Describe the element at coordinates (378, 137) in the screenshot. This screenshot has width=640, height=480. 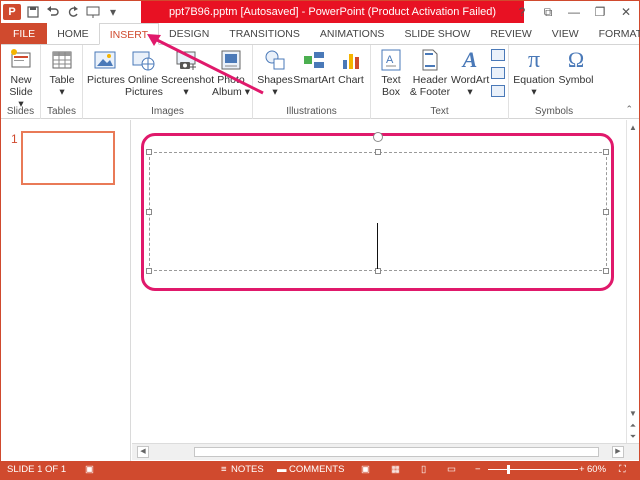
I see `rotate-handle-icon` at that location.